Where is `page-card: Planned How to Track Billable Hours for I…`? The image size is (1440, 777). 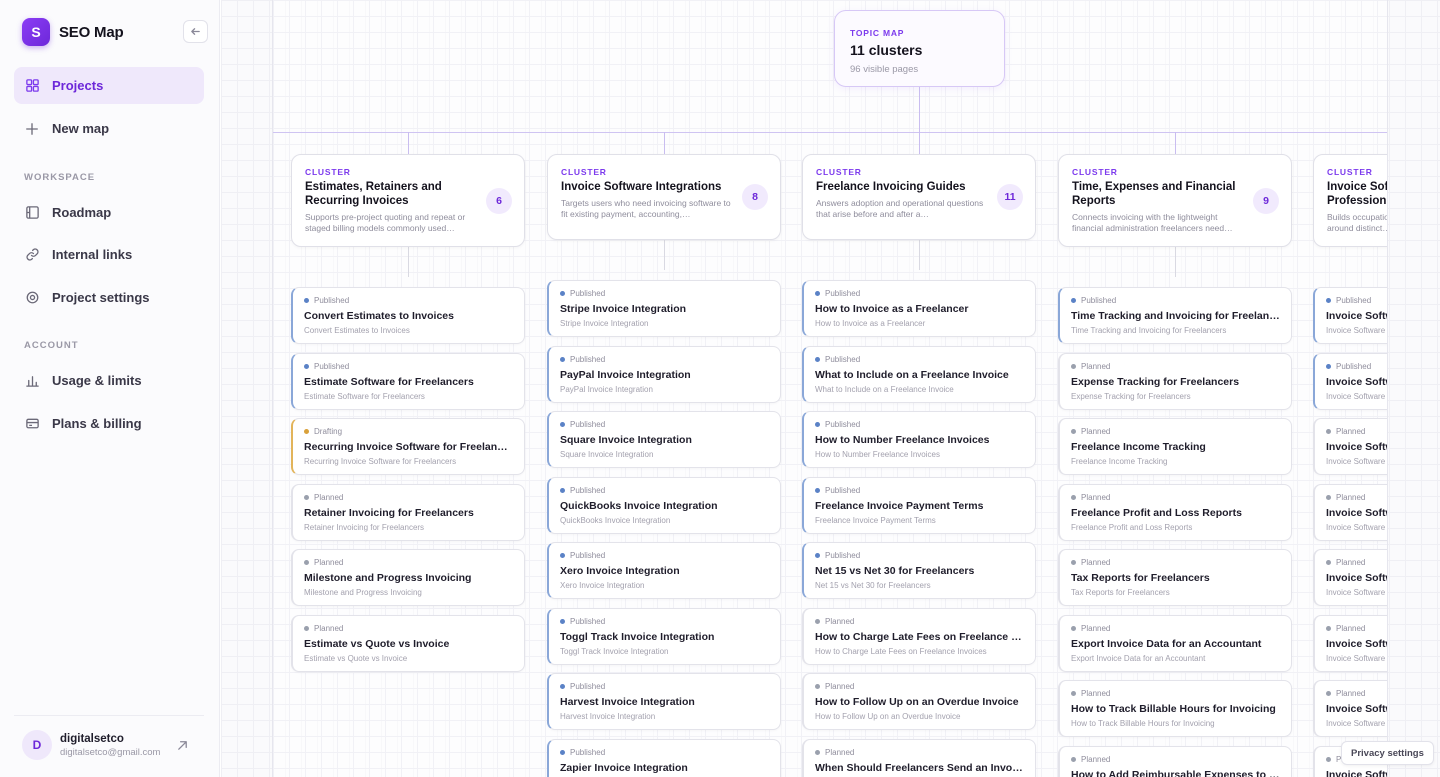 page-card: Planned How to Track Billable Hours for I… is located at coordinates (1175, 708).